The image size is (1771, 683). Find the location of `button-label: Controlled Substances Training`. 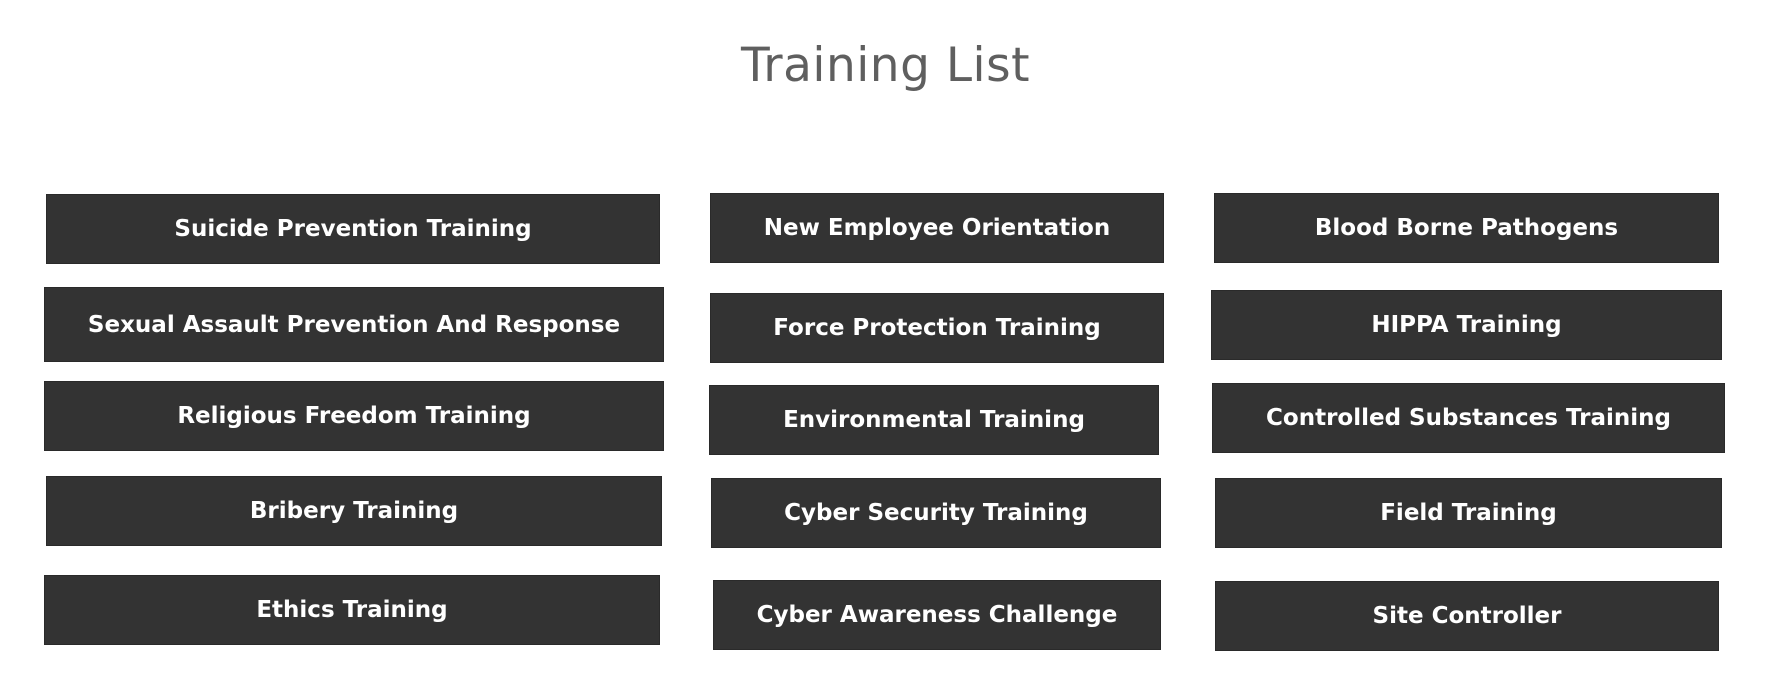

button-label: Controlled Substances Training is located at coordinates (1468, 418).